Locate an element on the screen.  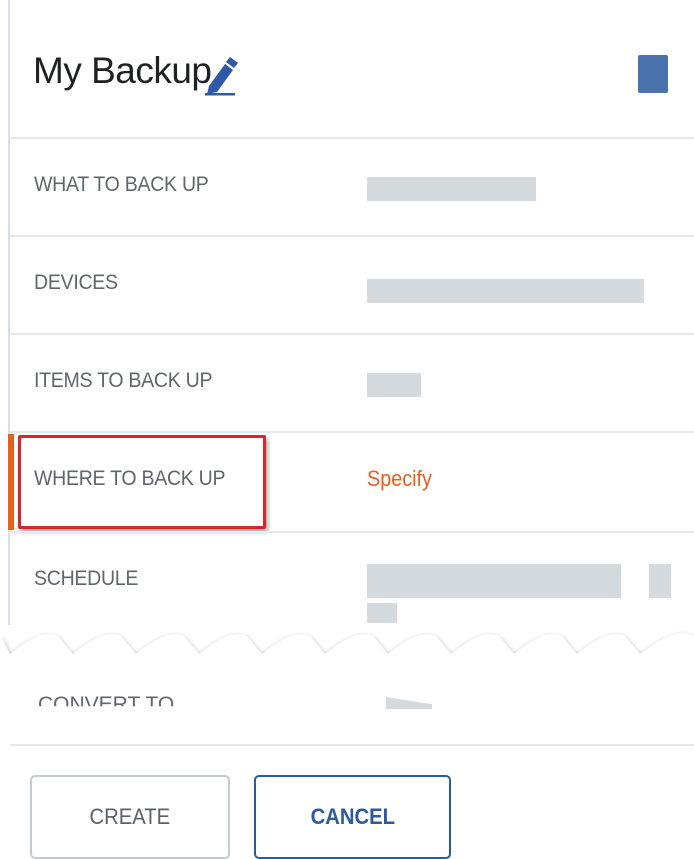
highlight-box is located at coordinates (142, 482).